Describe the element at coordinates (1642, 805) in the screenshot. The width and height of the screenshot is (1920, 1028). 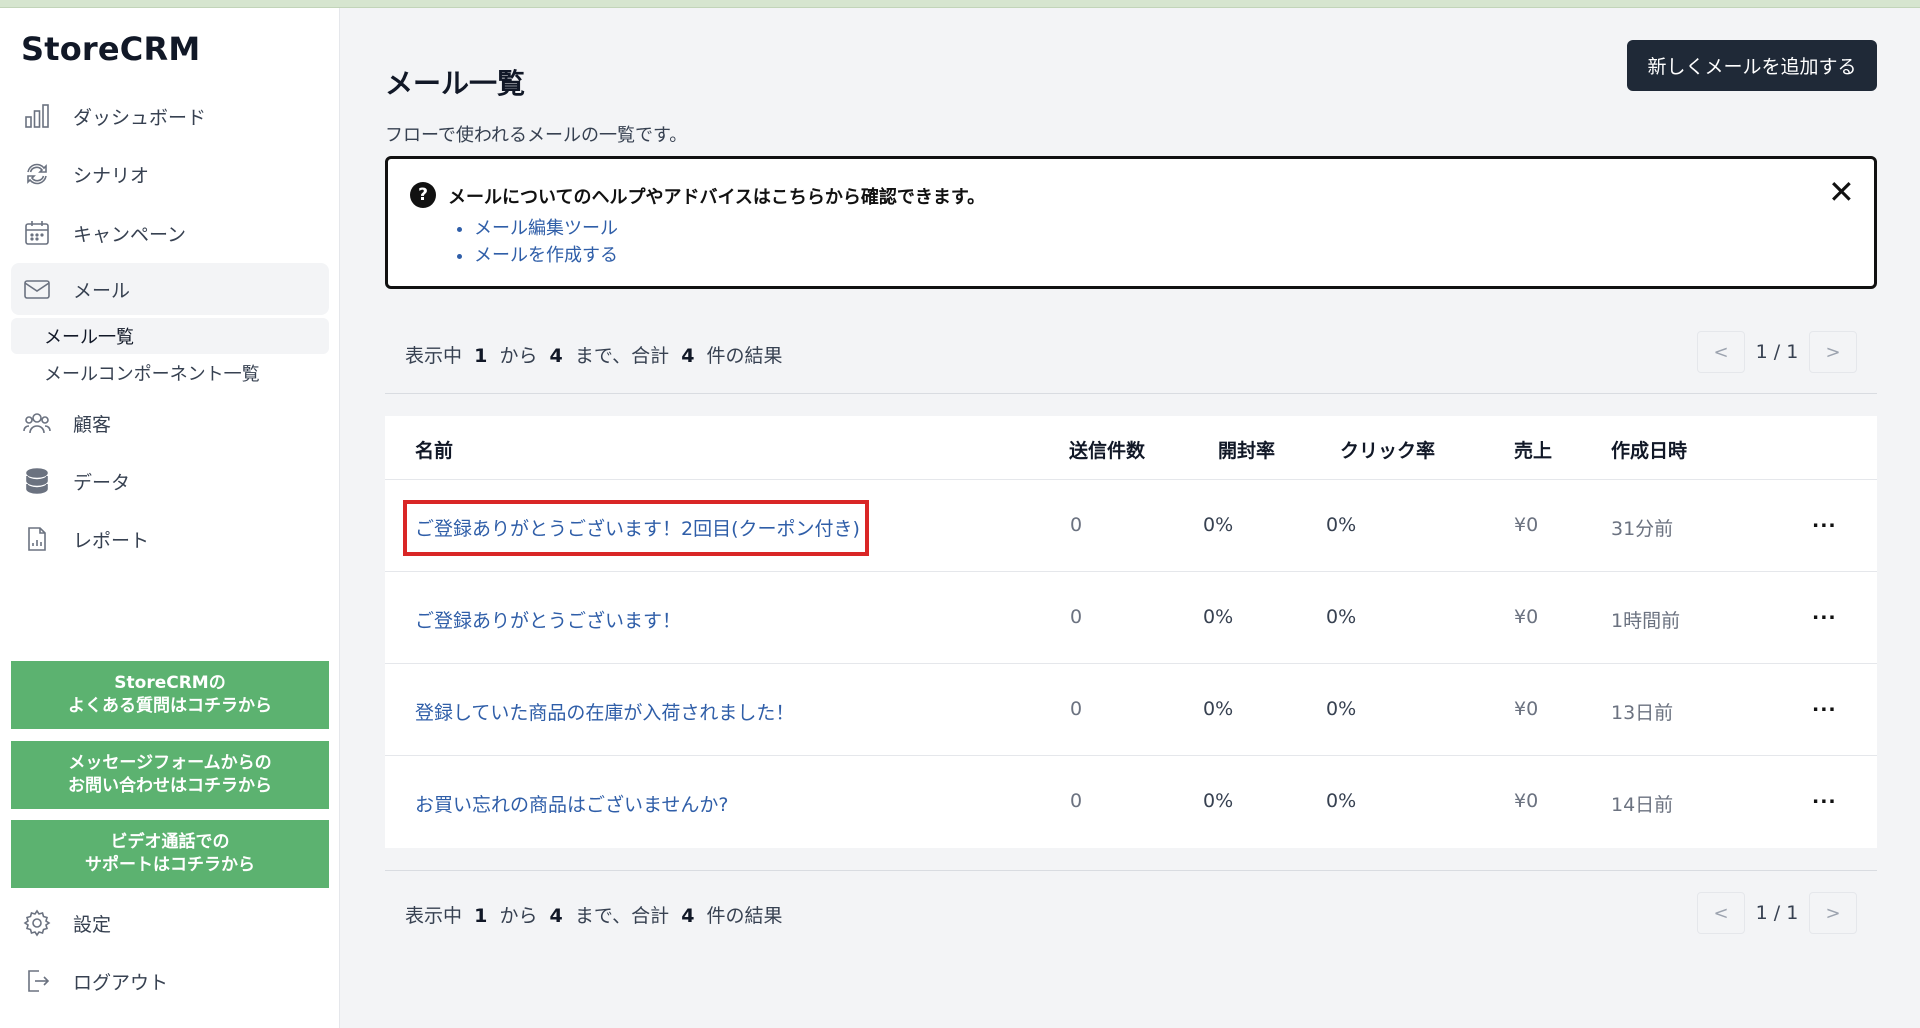
I see `created-at: 14日前` at that location.